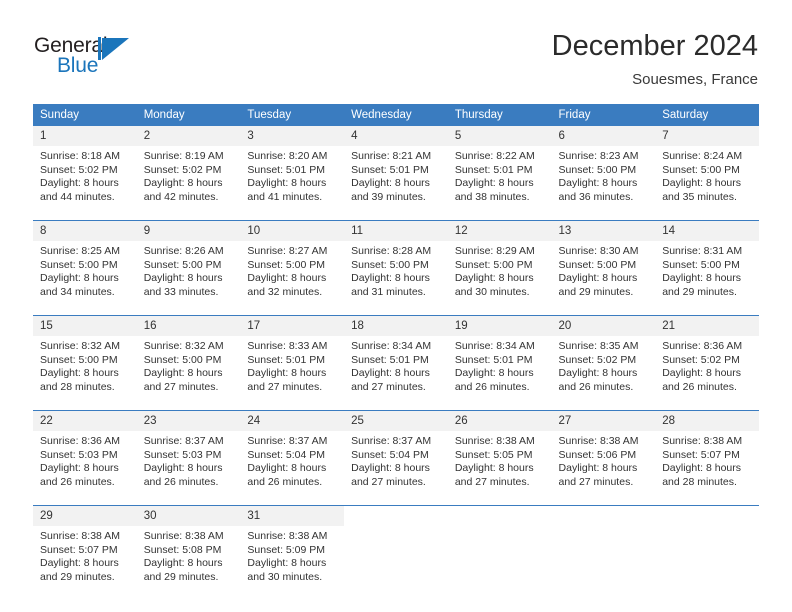 This screenshot has height=612, width=792. What do you see at coordinates (699, 196) in the screenshot?
I see `daylight-duration-line2: and 35 minutes.` at bounding box center [699, 196].